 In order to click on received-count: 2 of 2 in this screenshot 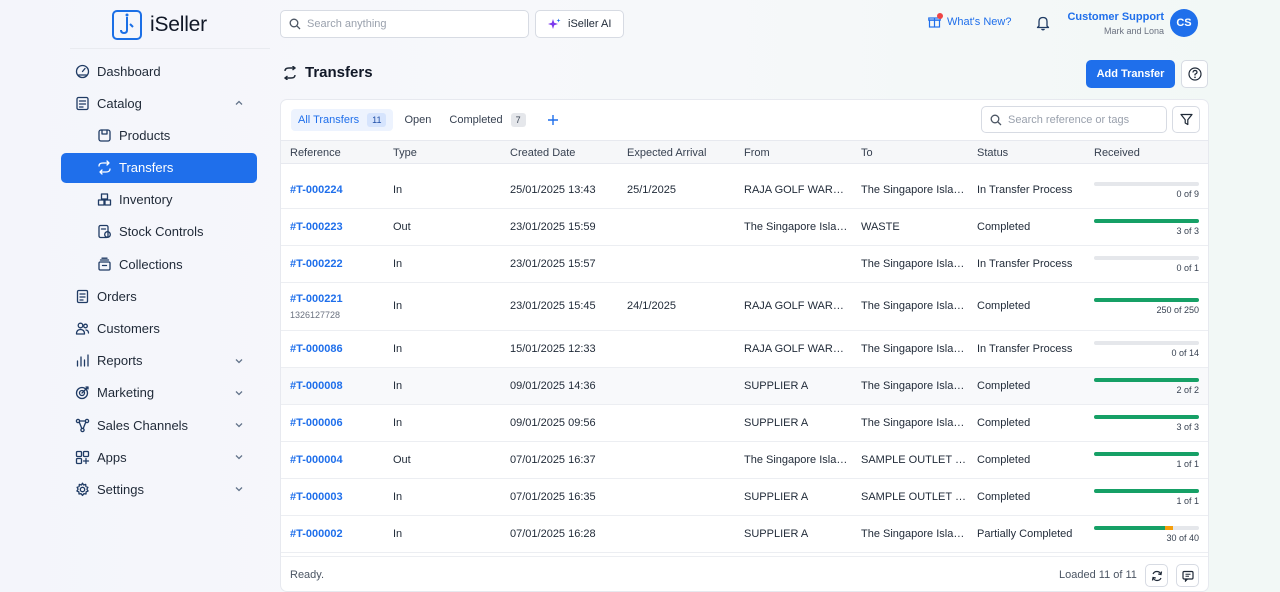, I will do `click(1187, 389)`.